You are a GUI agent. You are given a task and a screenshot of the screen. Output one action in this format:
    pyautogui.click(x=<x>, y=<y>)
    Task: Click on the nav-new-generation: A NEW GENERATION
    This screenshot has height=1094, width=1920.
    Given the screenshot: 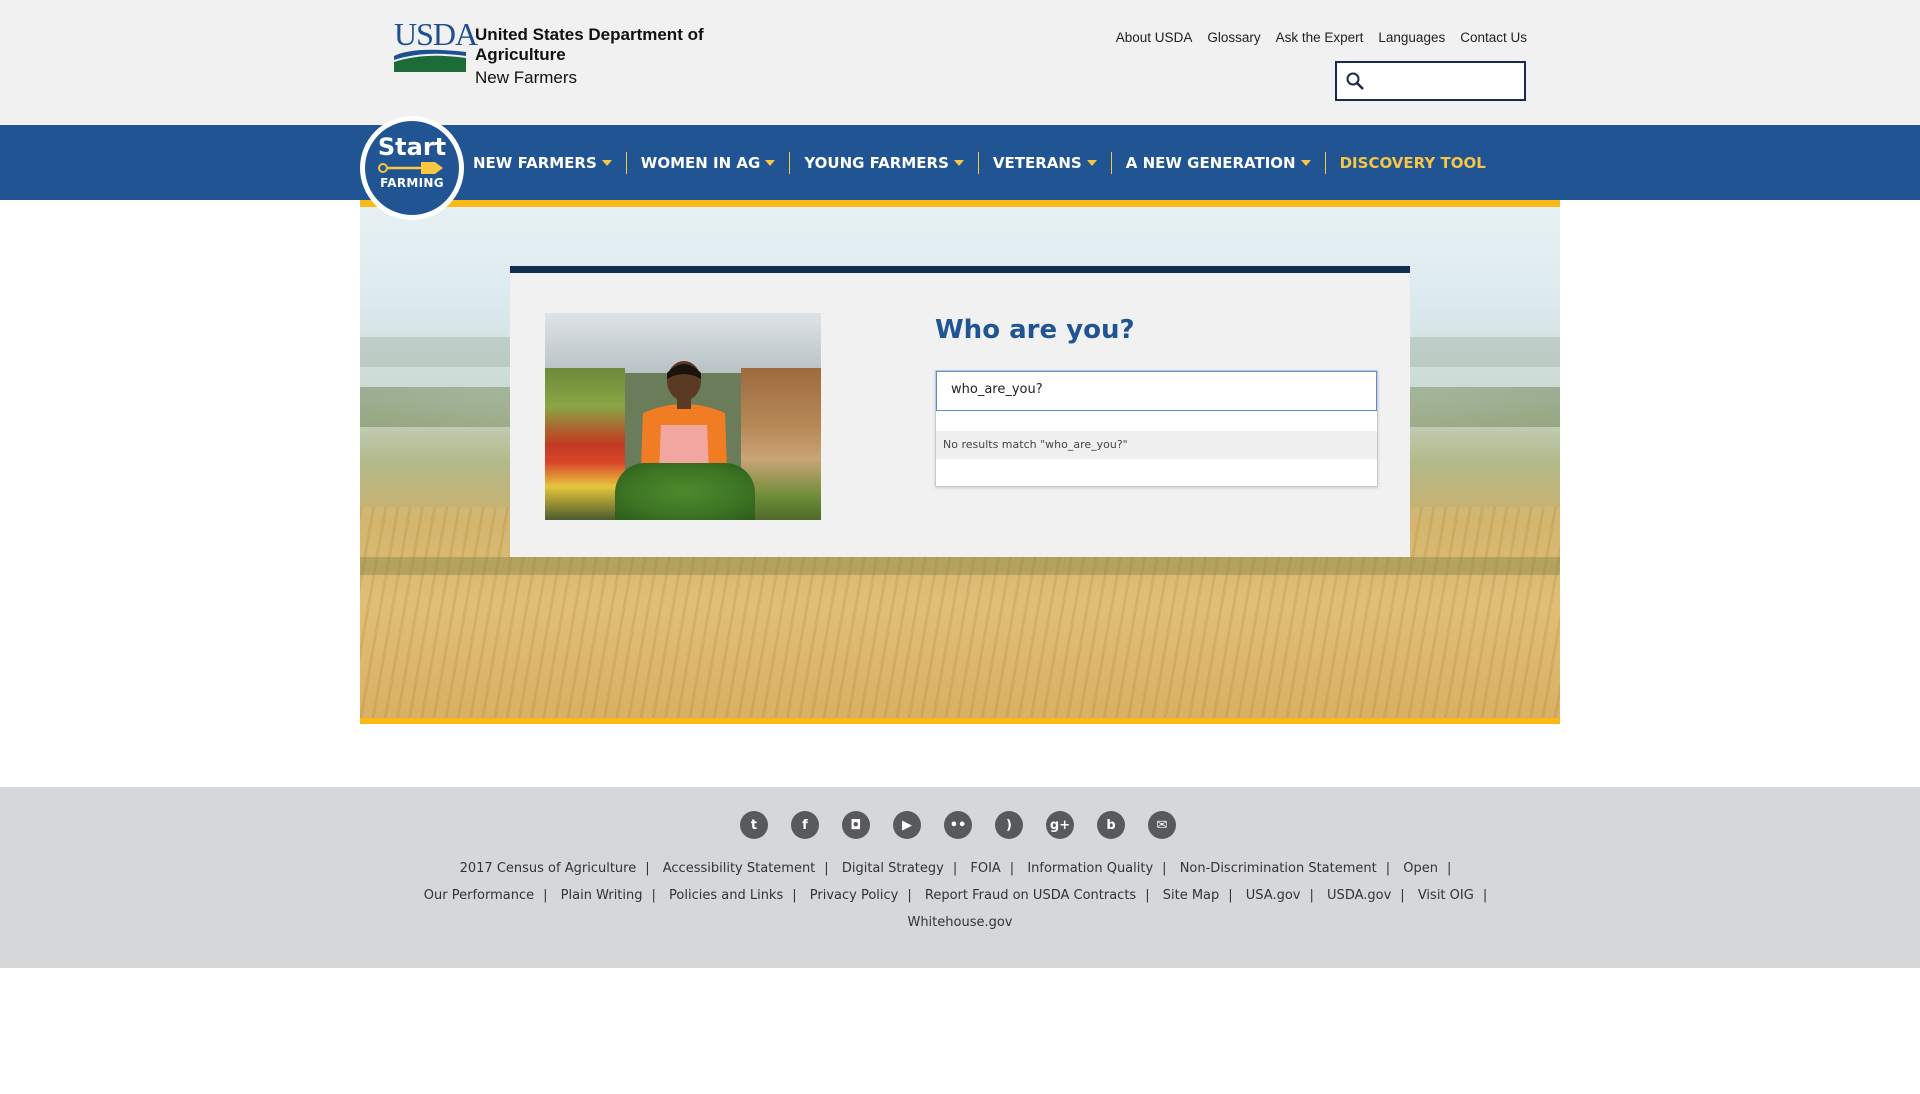 What is the action you would take?
    pyautogui.click(x=1218, y=163)
    